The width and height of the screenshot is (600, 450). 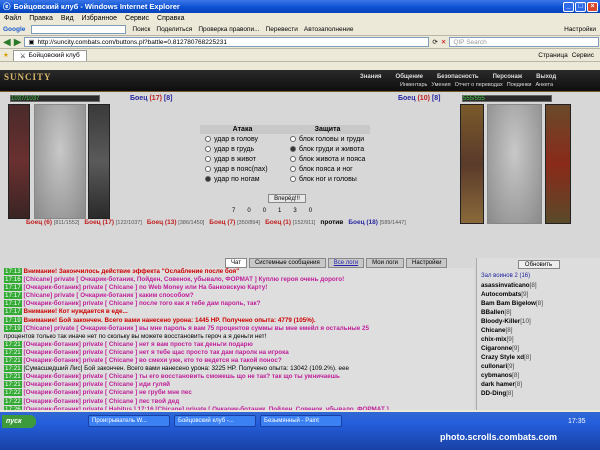 What do you see at coordinates (52, 222) in the screenshot?
I see `team-fighter: Боец (6) [811/1552]` at bounding box center [52, 222].